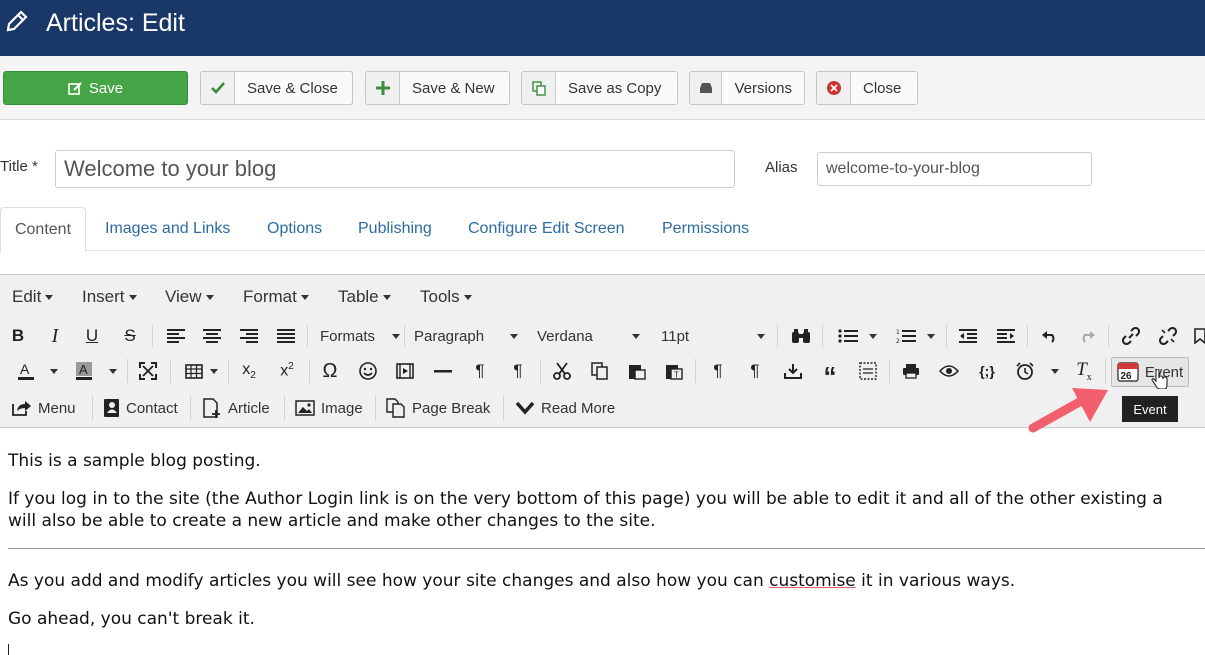 The height and width of the screenshot is (655, 1205). I want to click on event-tooltip: Event, so click(1150, 409).